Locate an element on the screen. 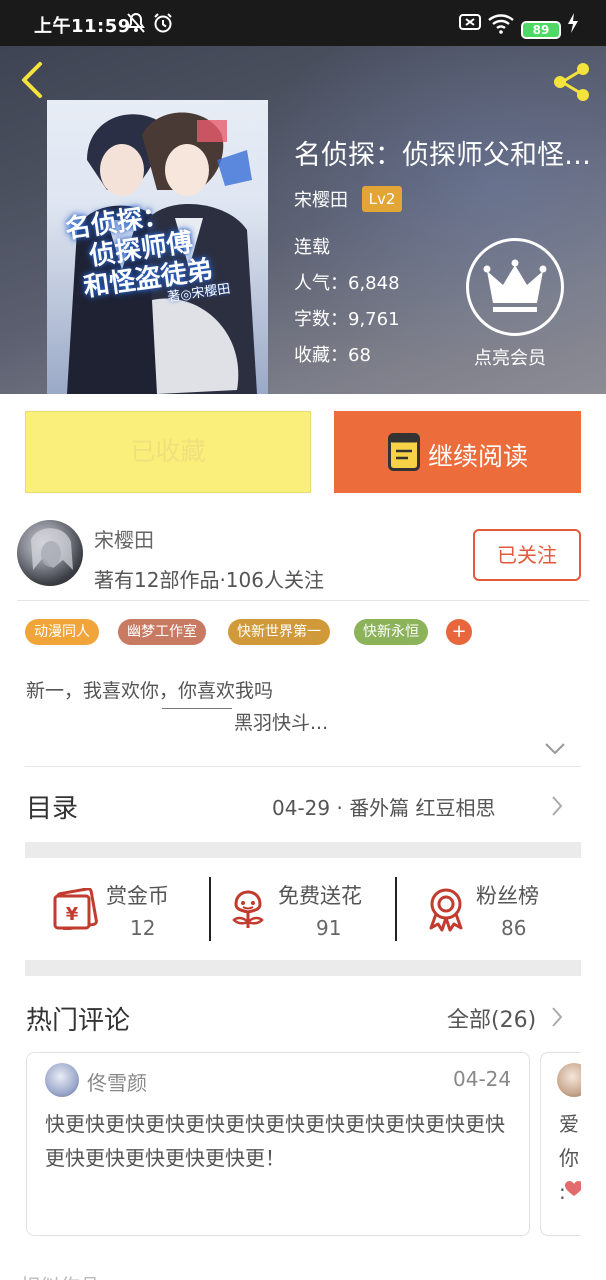  book-author-name: 宋樱田 is located at coordinates (321, 199).